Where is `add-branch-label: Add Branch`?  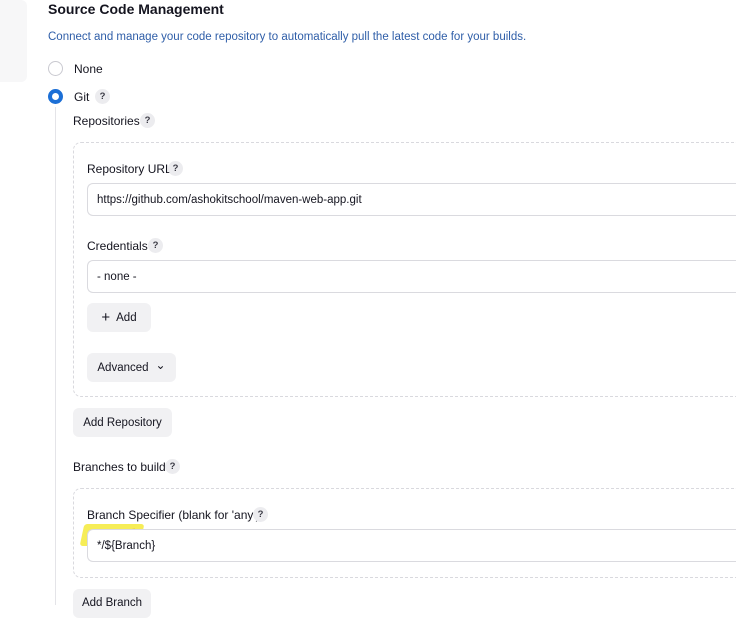 add-branch-label: Add Branch is located at coordinates (112, 603).